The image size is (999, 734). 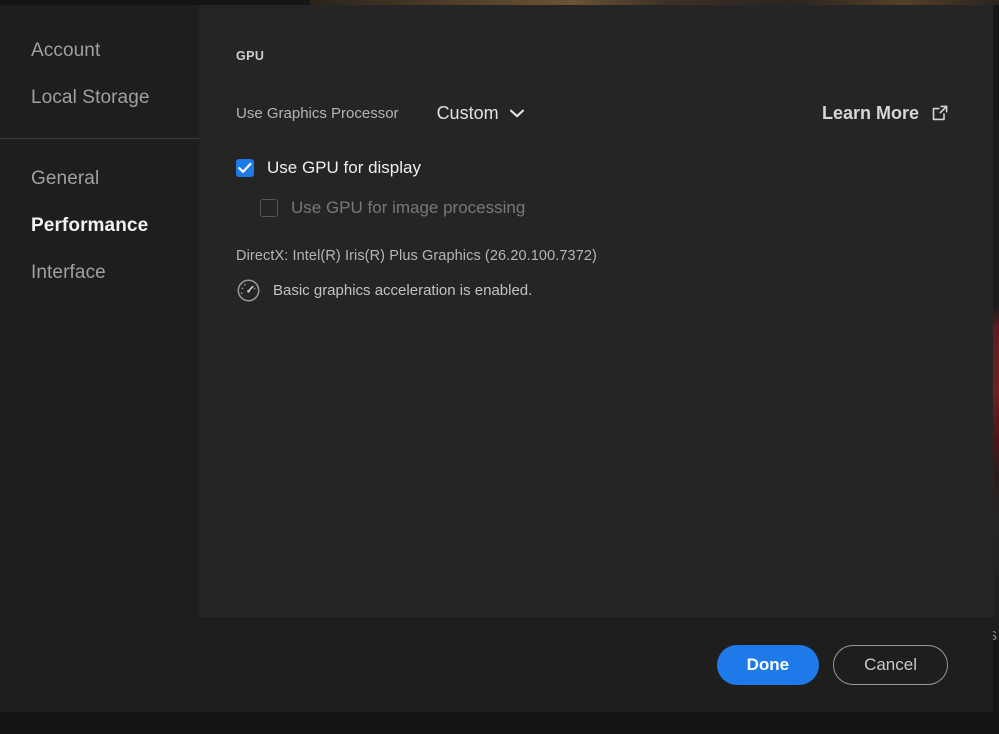 I want to click on dialog-footer: Done Cancel, so click(x=496, y=664).